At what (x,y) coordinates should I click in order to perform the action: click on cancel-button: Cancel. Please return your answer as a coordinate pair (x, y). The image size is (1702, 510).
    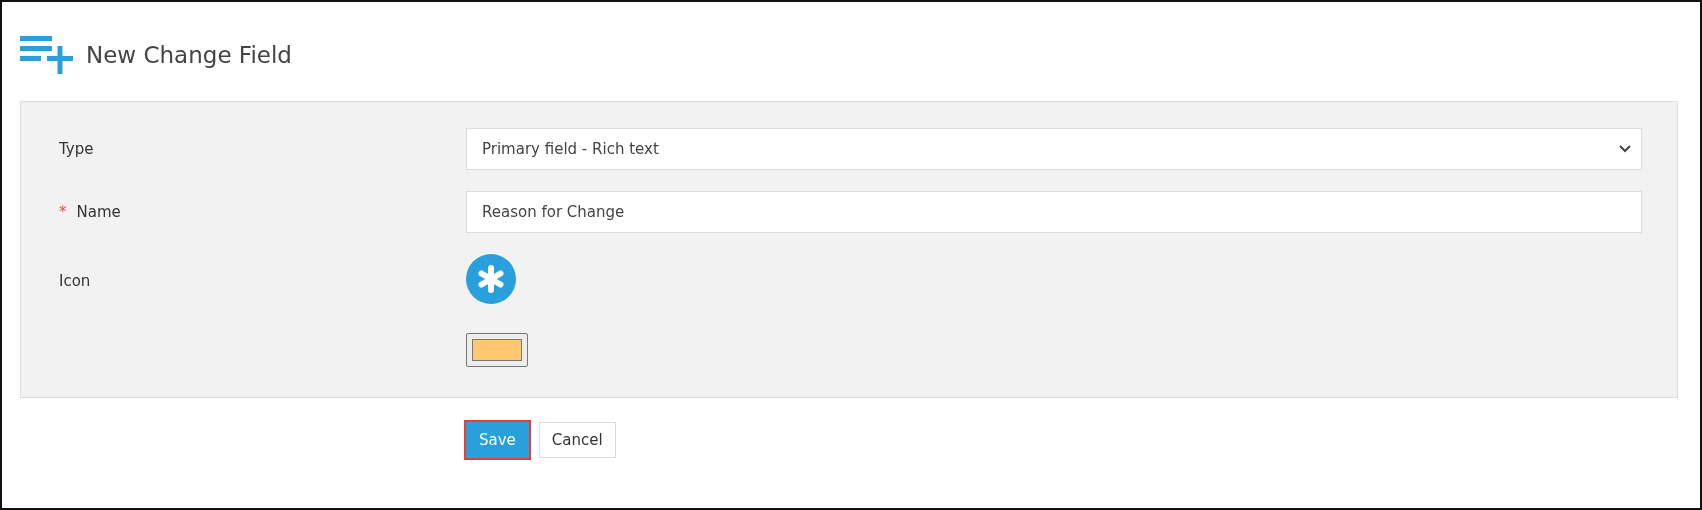
    Looking at the image, I should click on (577, 440).